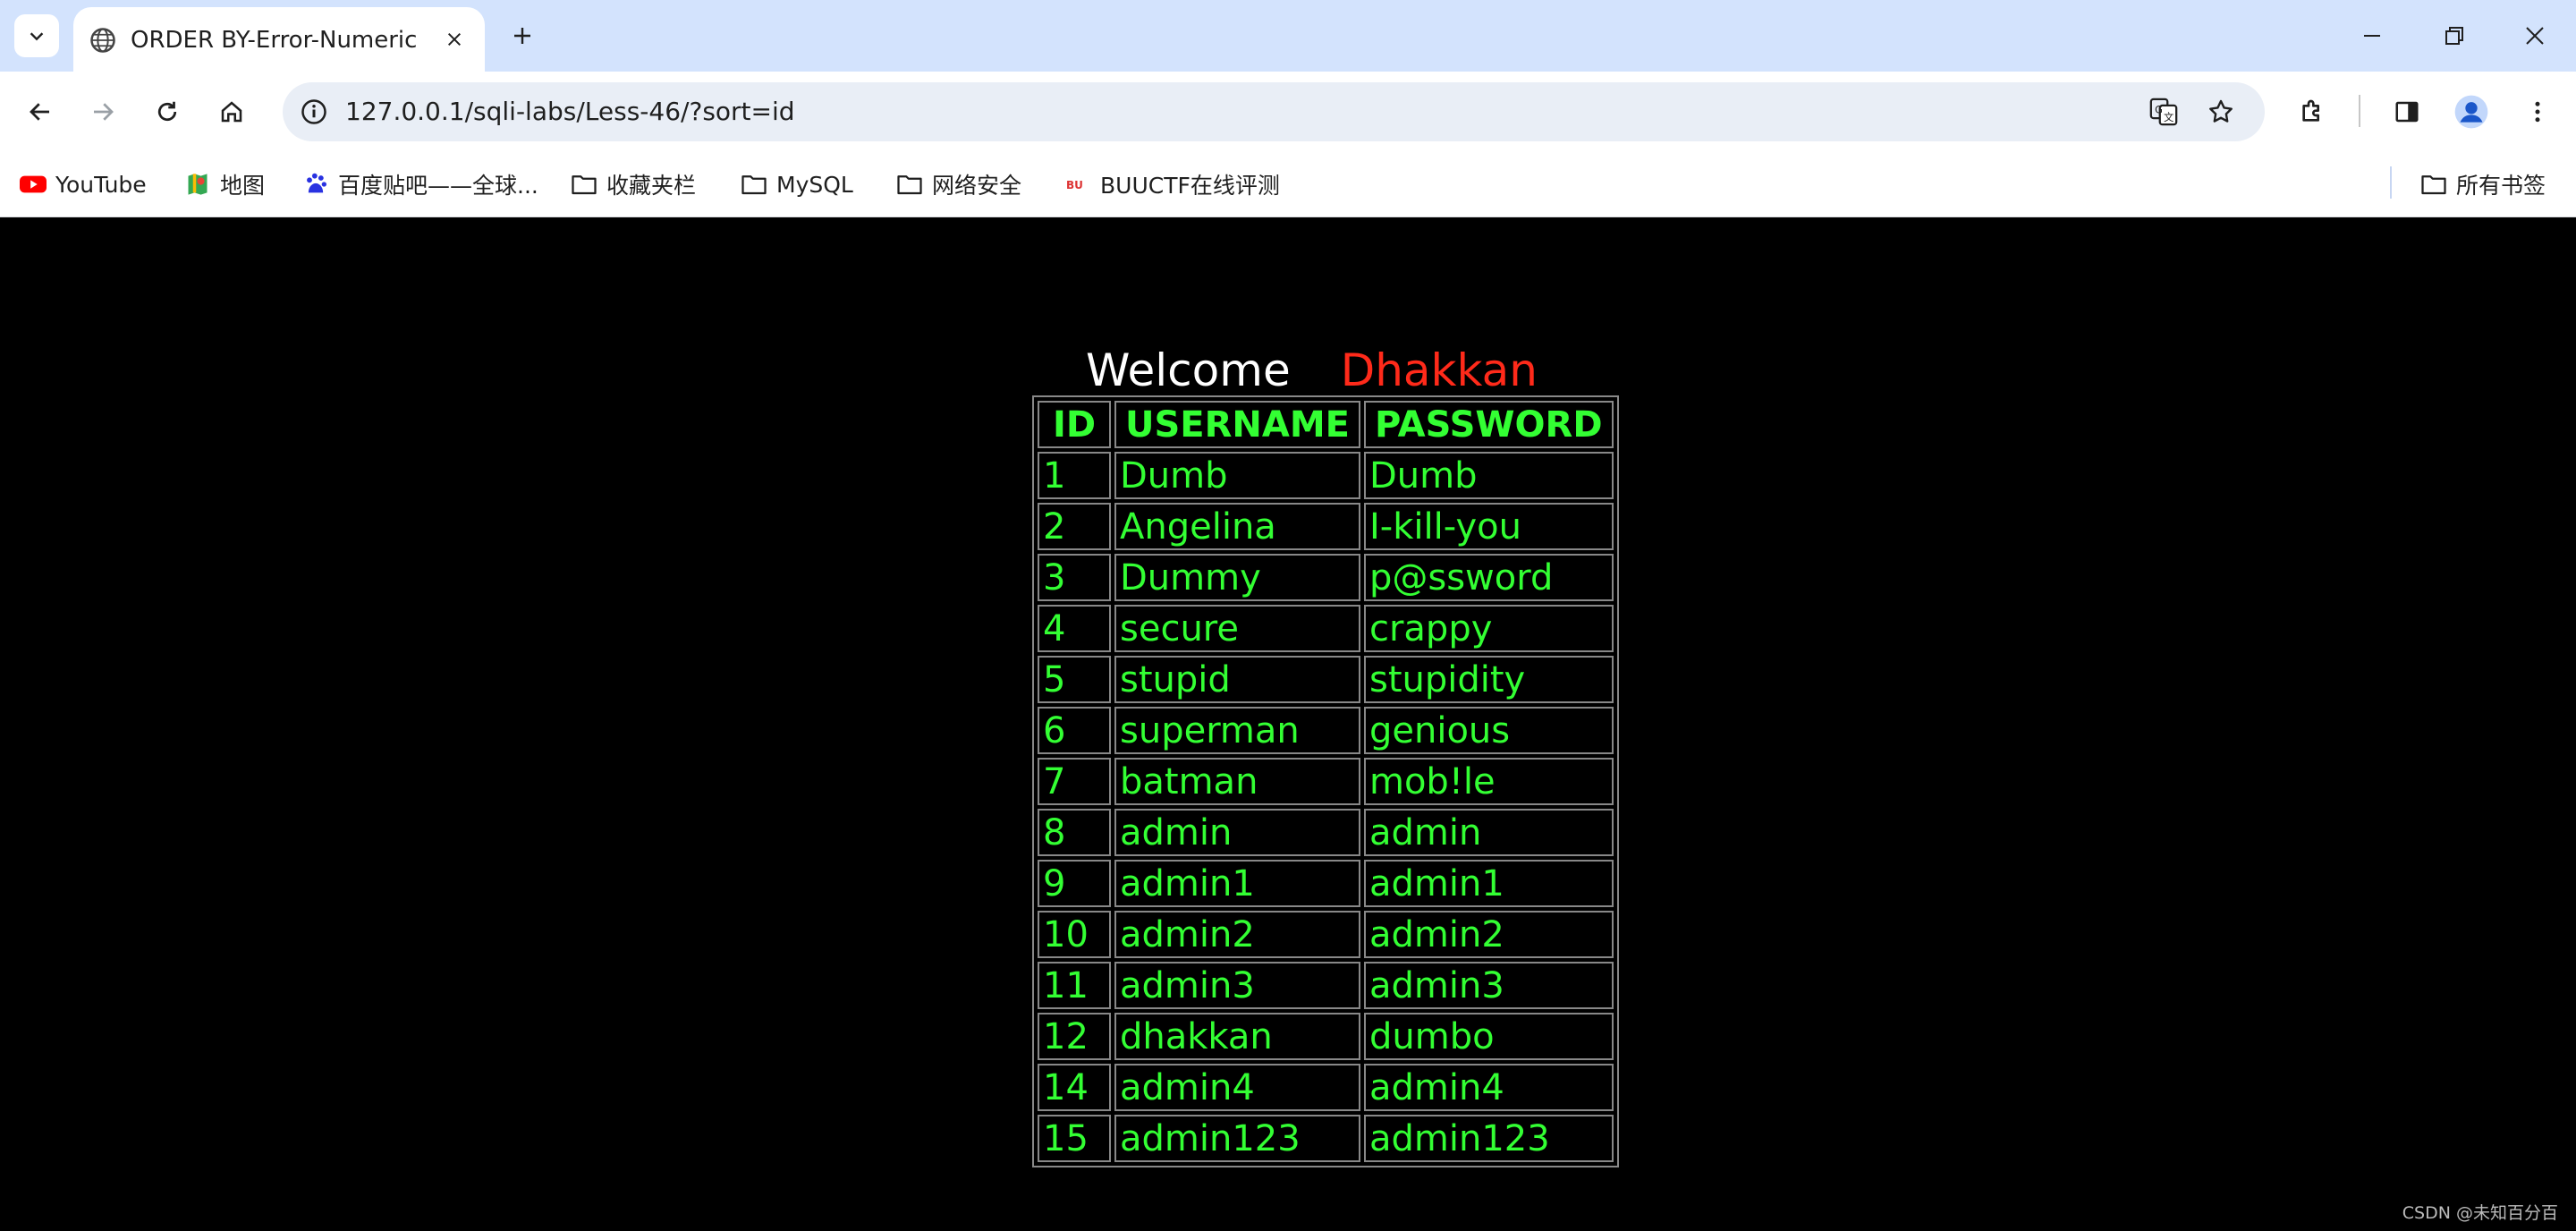 The image size is (2576, 1231). What do you see at coordinates (2359, 111) in the screenshot?
I see `toolbar-divider` at bounding box center [2359, 111].